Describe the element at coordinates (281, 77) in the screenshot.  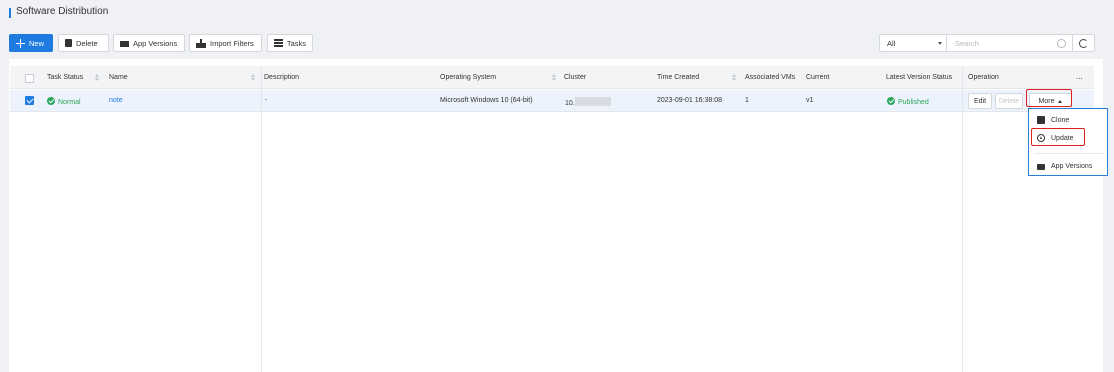
I see `header-description: Description` at that location.